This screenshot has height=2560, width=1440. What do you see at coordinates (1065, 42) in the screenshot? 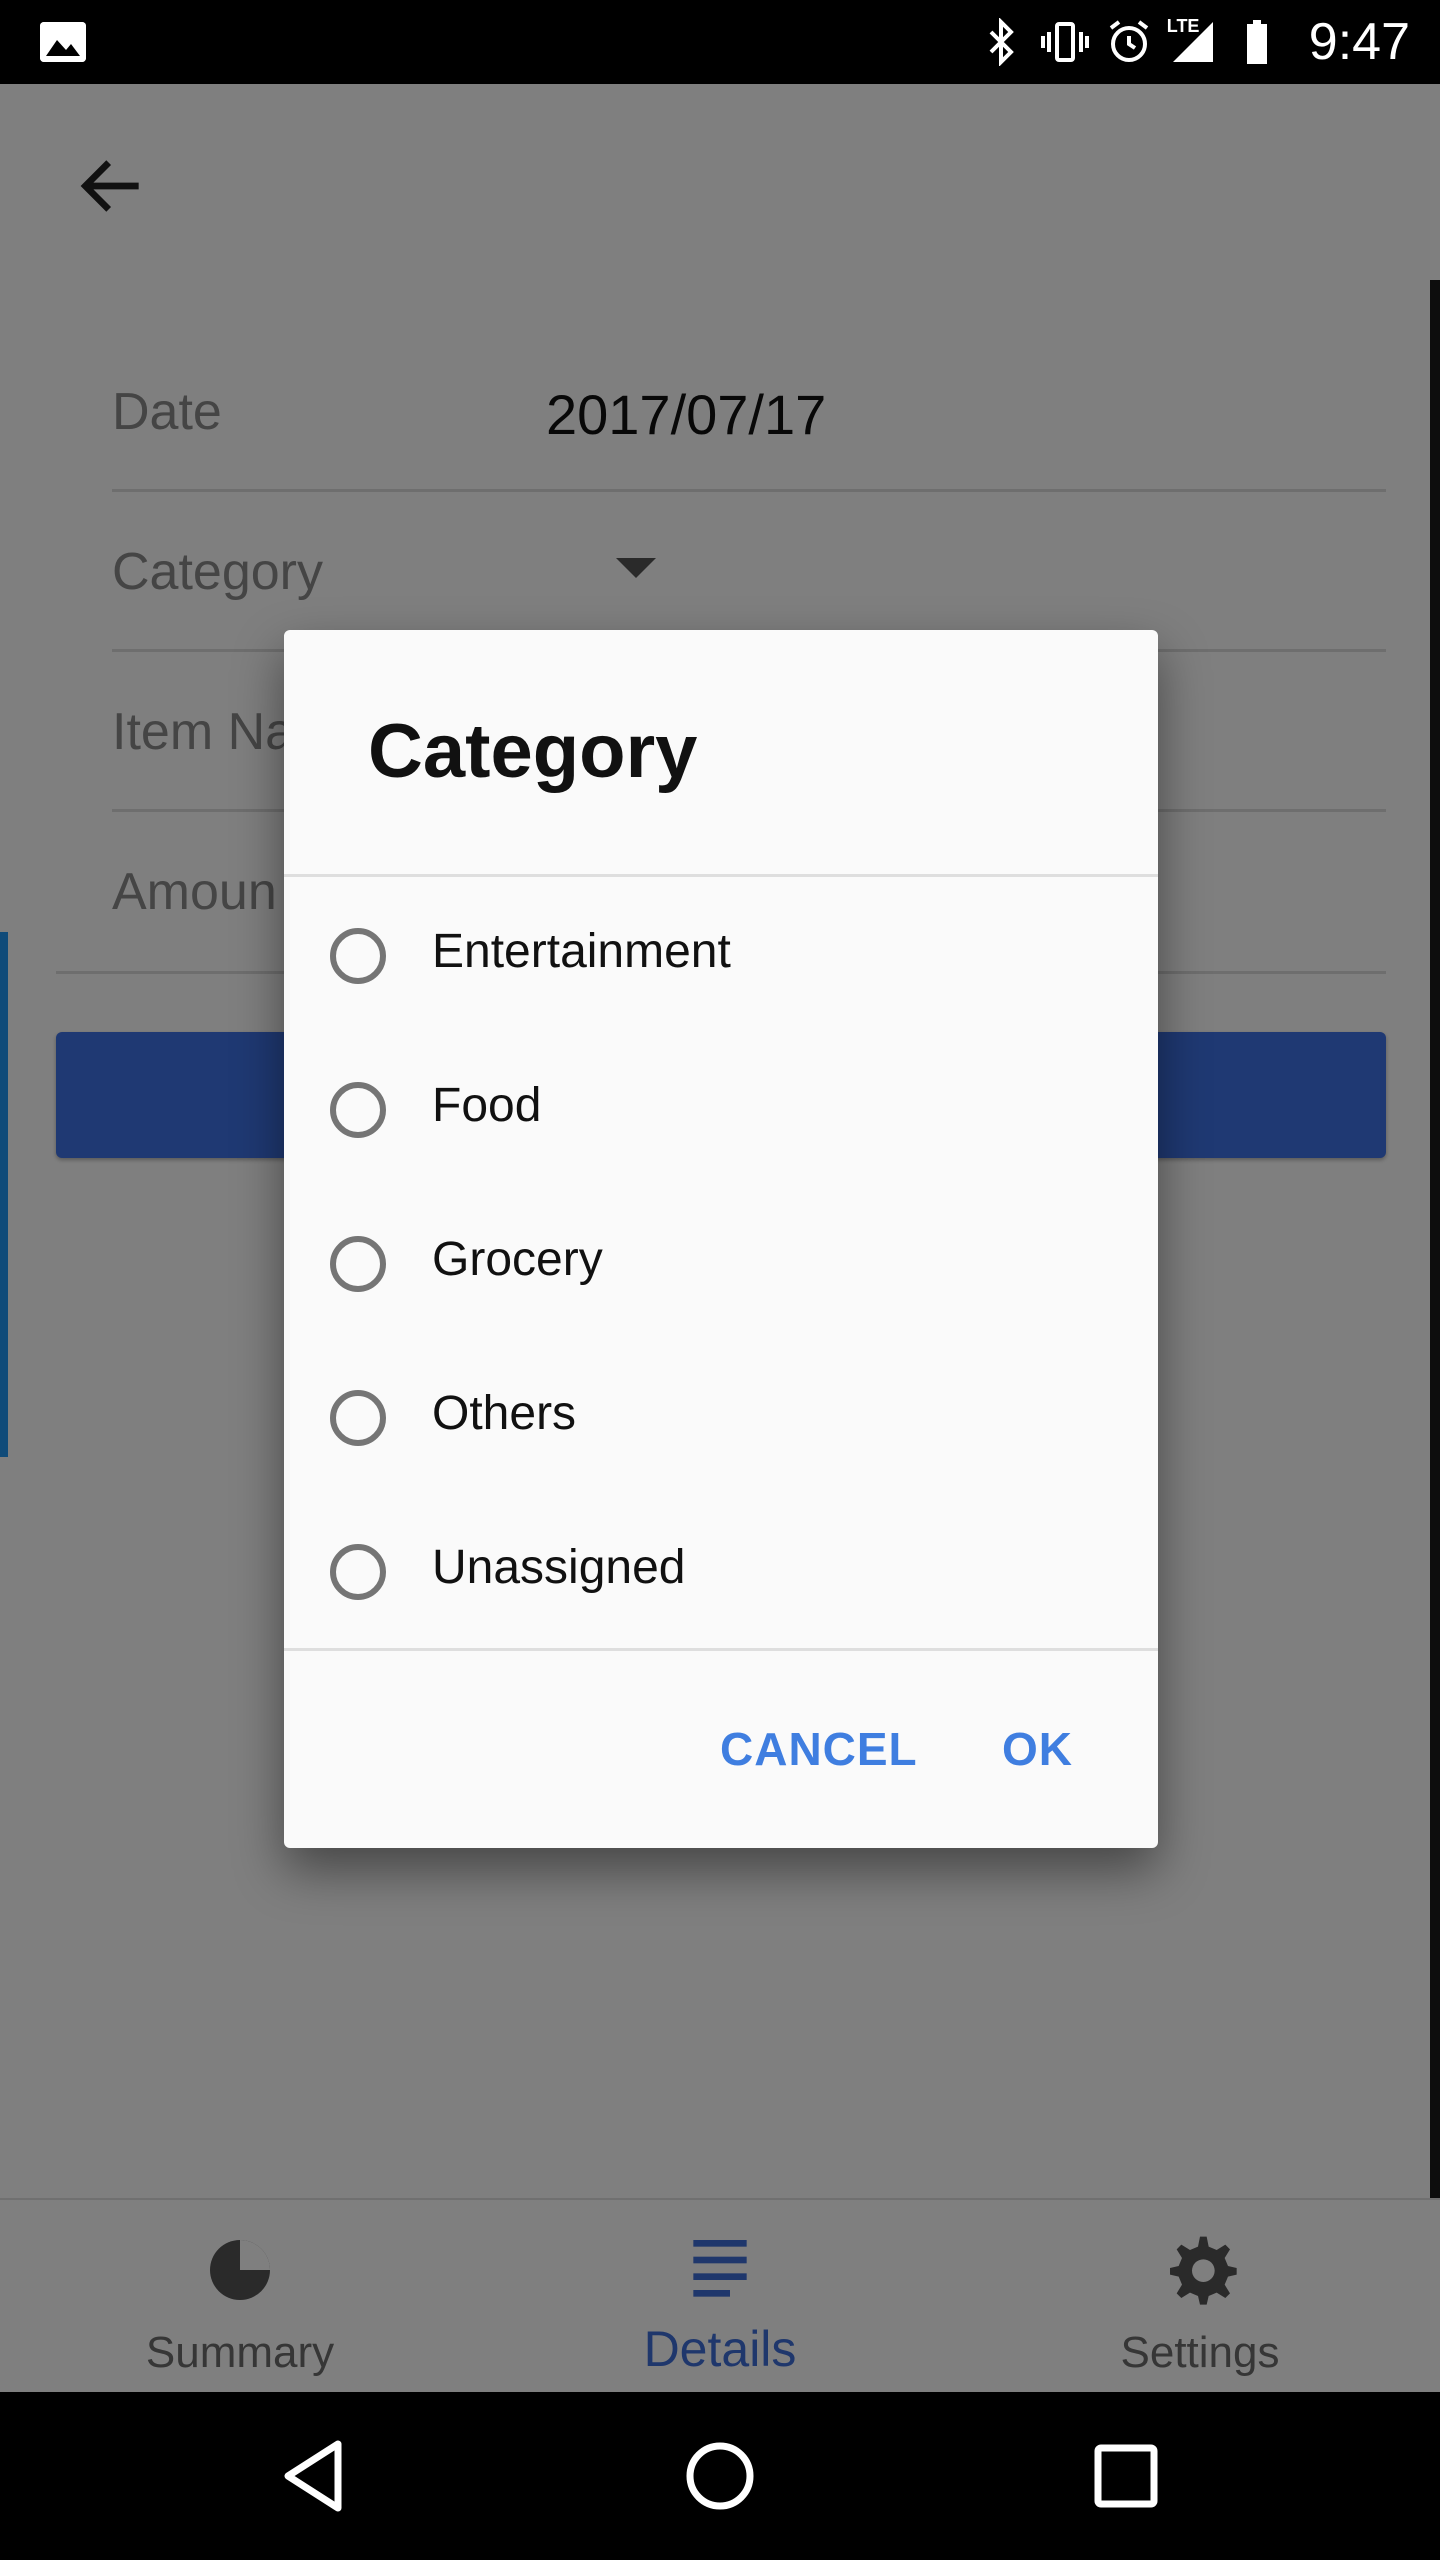
I see `vibrate-icon` at bounding box center [1065, 42].